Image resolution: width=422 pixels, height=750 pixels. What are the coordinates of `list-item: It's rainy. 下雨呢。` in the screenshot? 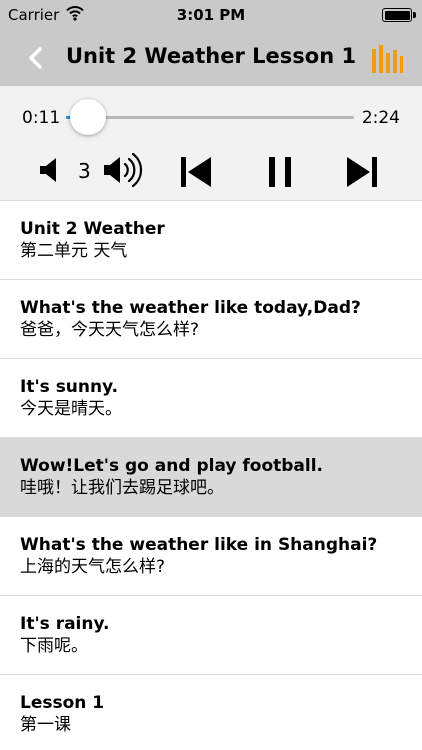 It's located at (211, 635).